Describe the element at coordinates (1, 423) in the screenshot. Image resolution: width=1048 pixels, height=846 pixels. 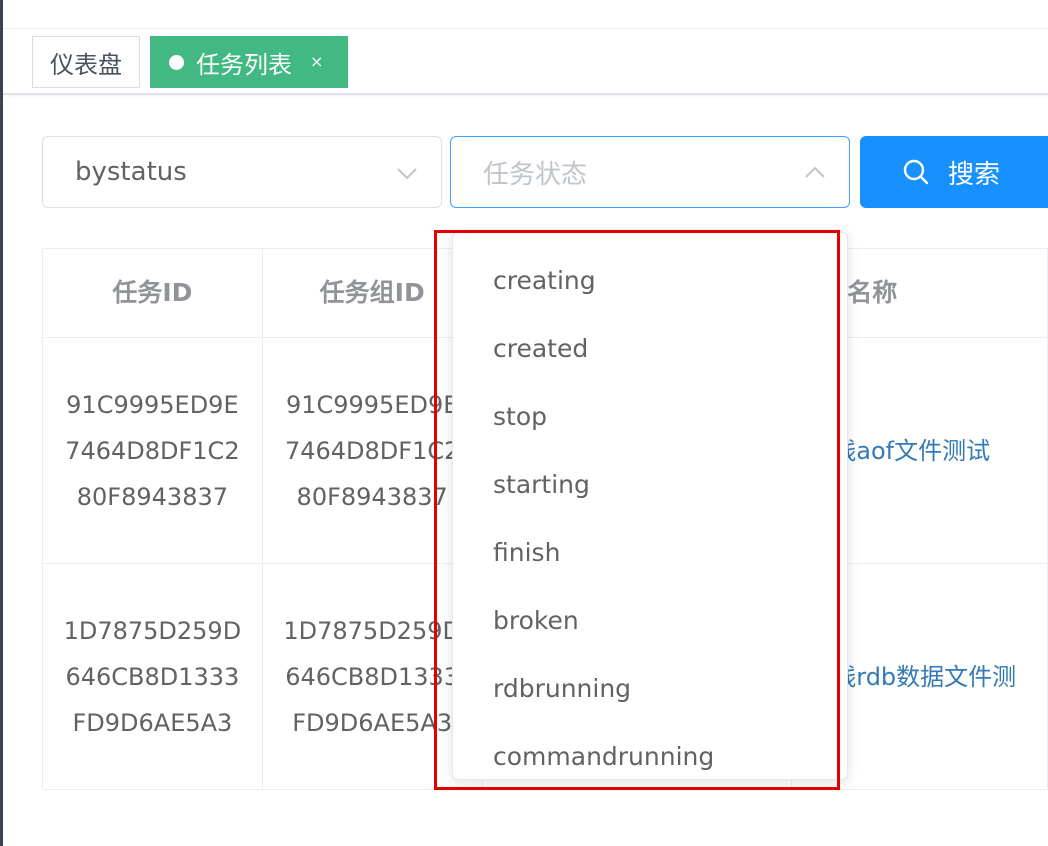
I see `sidebar-edge` at that location.